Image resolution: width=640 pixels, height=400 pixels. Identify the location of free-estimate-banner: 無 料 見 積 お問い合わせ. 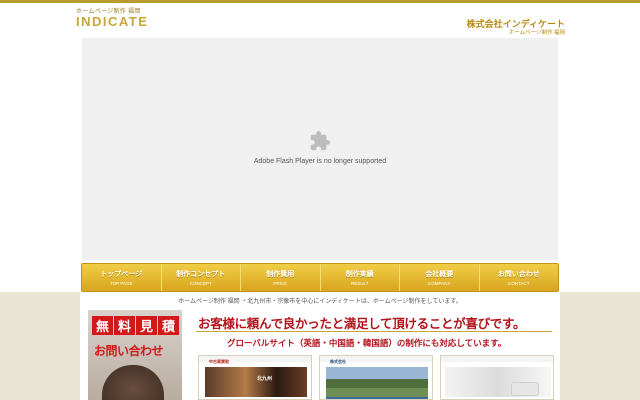
(135, 355).